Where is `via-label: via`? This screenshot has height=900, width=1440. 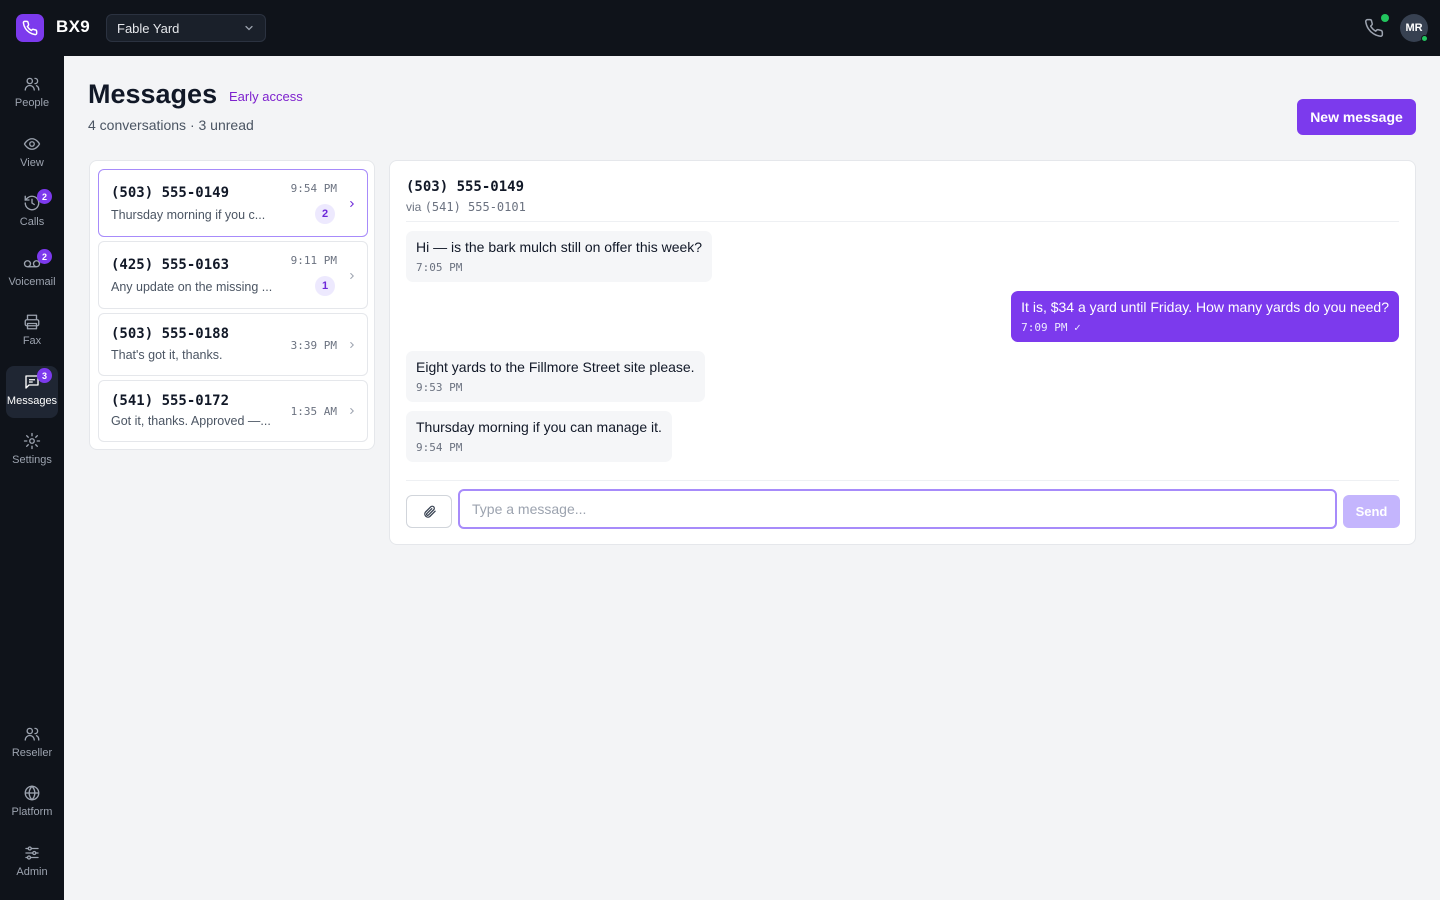 via-label: via is located at coordinates (414, 207).